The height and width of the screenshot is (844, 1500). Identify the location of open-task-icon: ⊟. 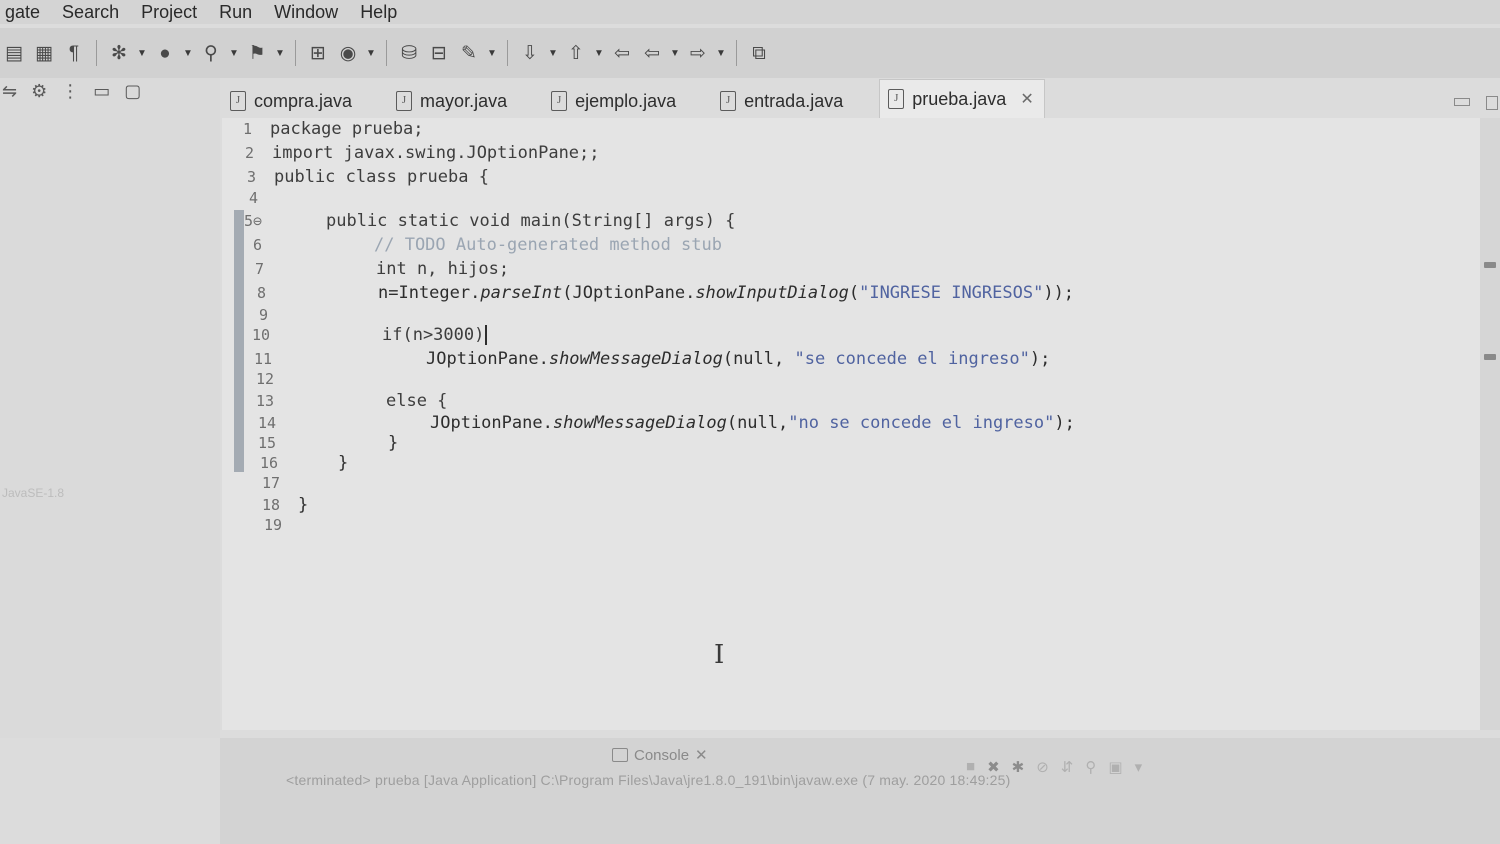
(439, 53).